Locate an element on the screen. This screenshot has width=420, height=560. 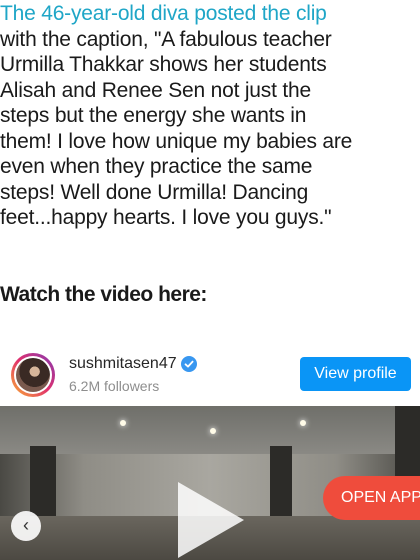
play-icon is located at coordinates (211, 520).